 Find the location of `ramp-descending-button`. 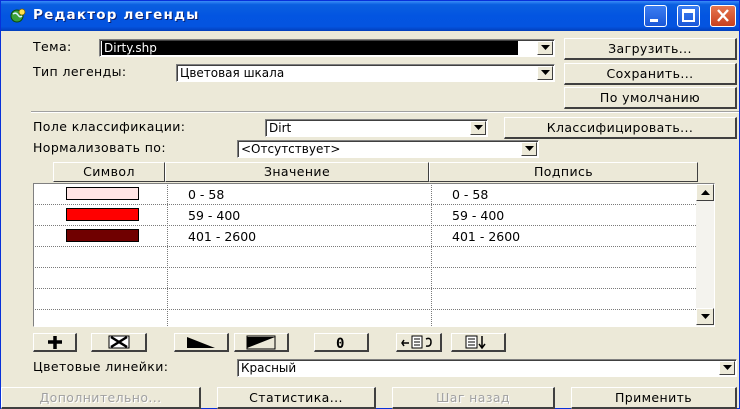

ramp-descending-button is located at coordinates (261, 342).